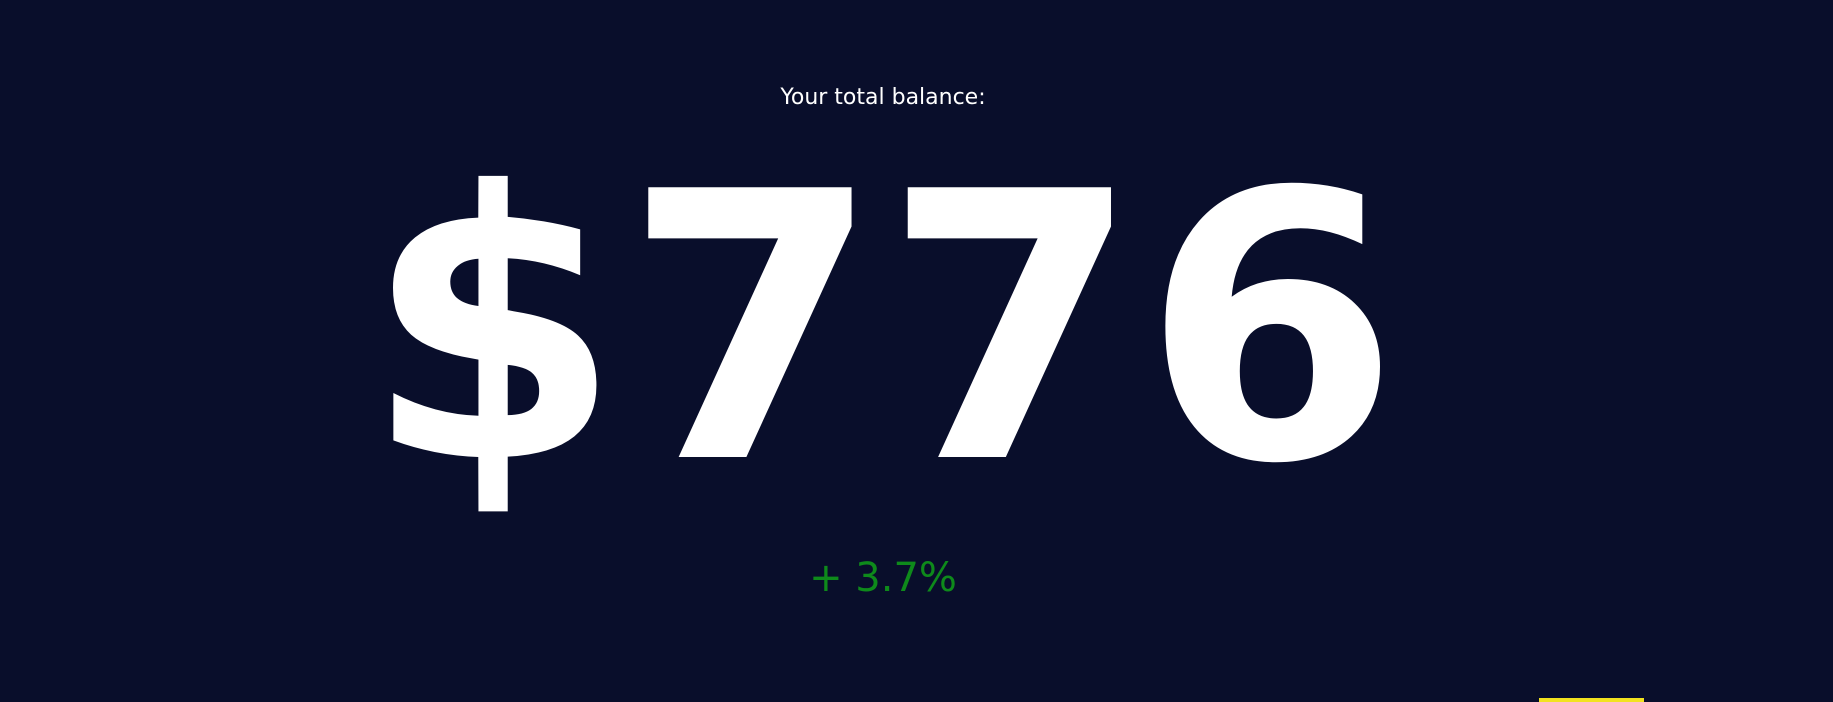 The height and width of the screenshot is (702, 1833). Describe the element at coordinates (883, 97) in the screenshot. I see `balance-label: Your total balance:` at that location.